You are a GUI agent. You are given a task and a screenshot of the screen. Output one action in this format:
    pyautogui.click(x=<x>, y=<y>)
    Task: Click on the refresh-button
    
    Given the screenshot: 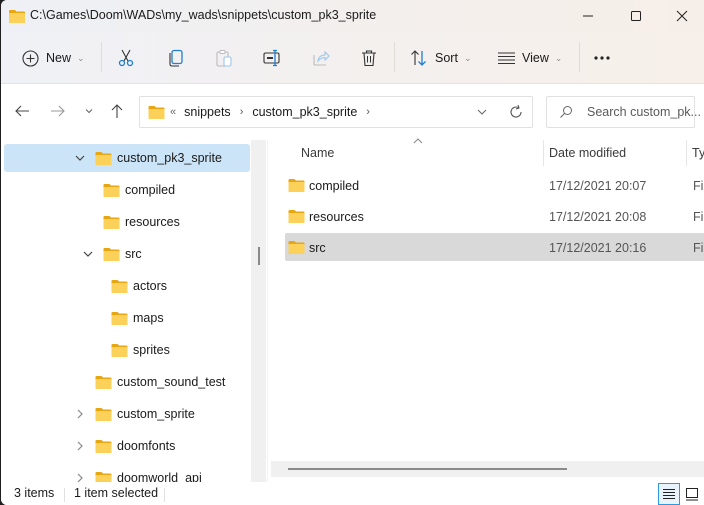 What is the action you would take?
    pyautogui.click(x=516, y=113)
    